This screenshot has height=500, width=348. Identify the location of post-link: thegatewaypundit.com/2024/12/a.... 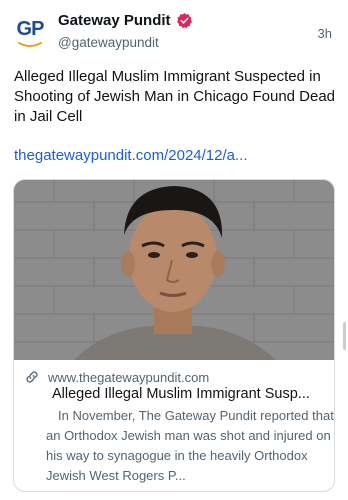
(131, 155).